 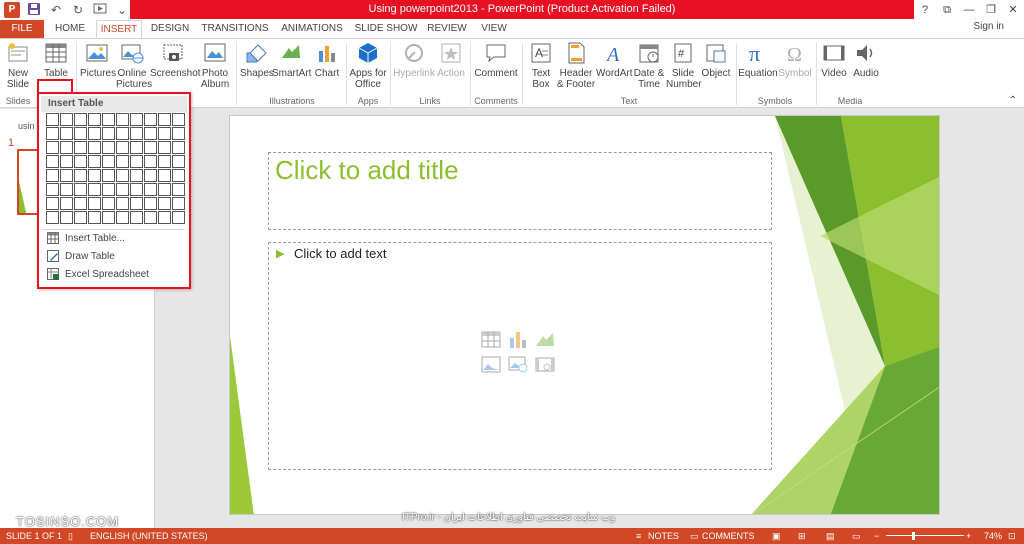 What do you see at coordinates (1012, 536) in the screenshot?
I see `fit-slide-icon: ⊡` at bounding box center [1012, 536].